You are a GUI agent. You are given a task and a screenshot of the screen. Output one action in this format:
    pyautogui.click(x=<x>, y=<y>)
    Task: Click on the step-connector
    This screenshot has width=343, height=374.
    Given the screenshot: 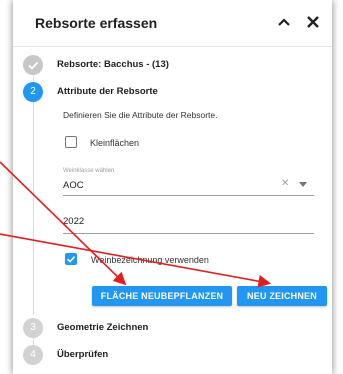 What is the action you would take?
    pyautogui.click(x=33, y=208)
    